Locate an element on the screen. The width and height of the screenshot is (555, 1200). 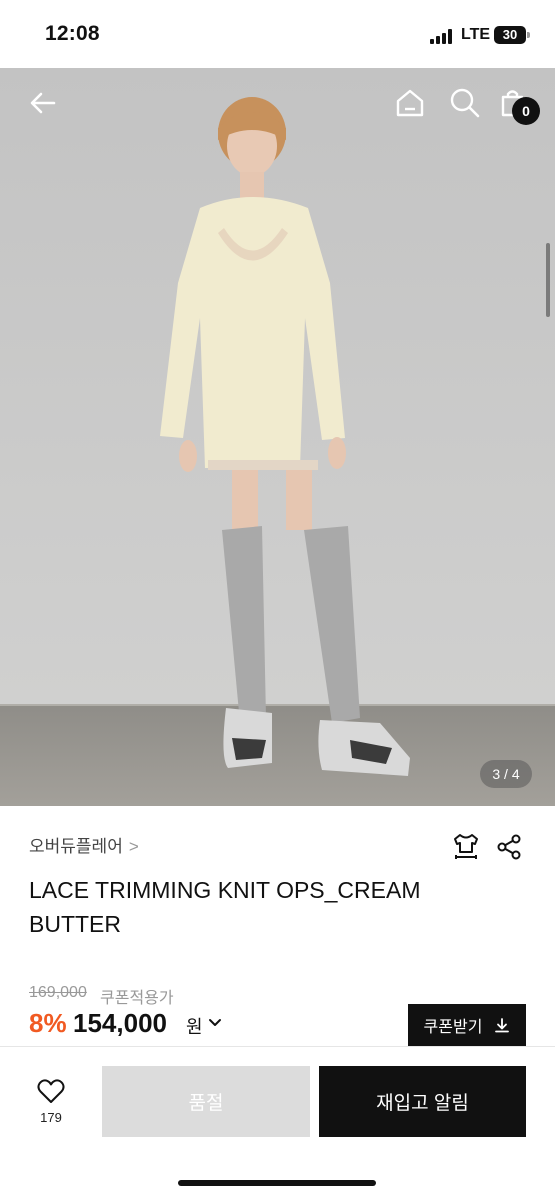
search-icon is located at coordinates (465, 103).